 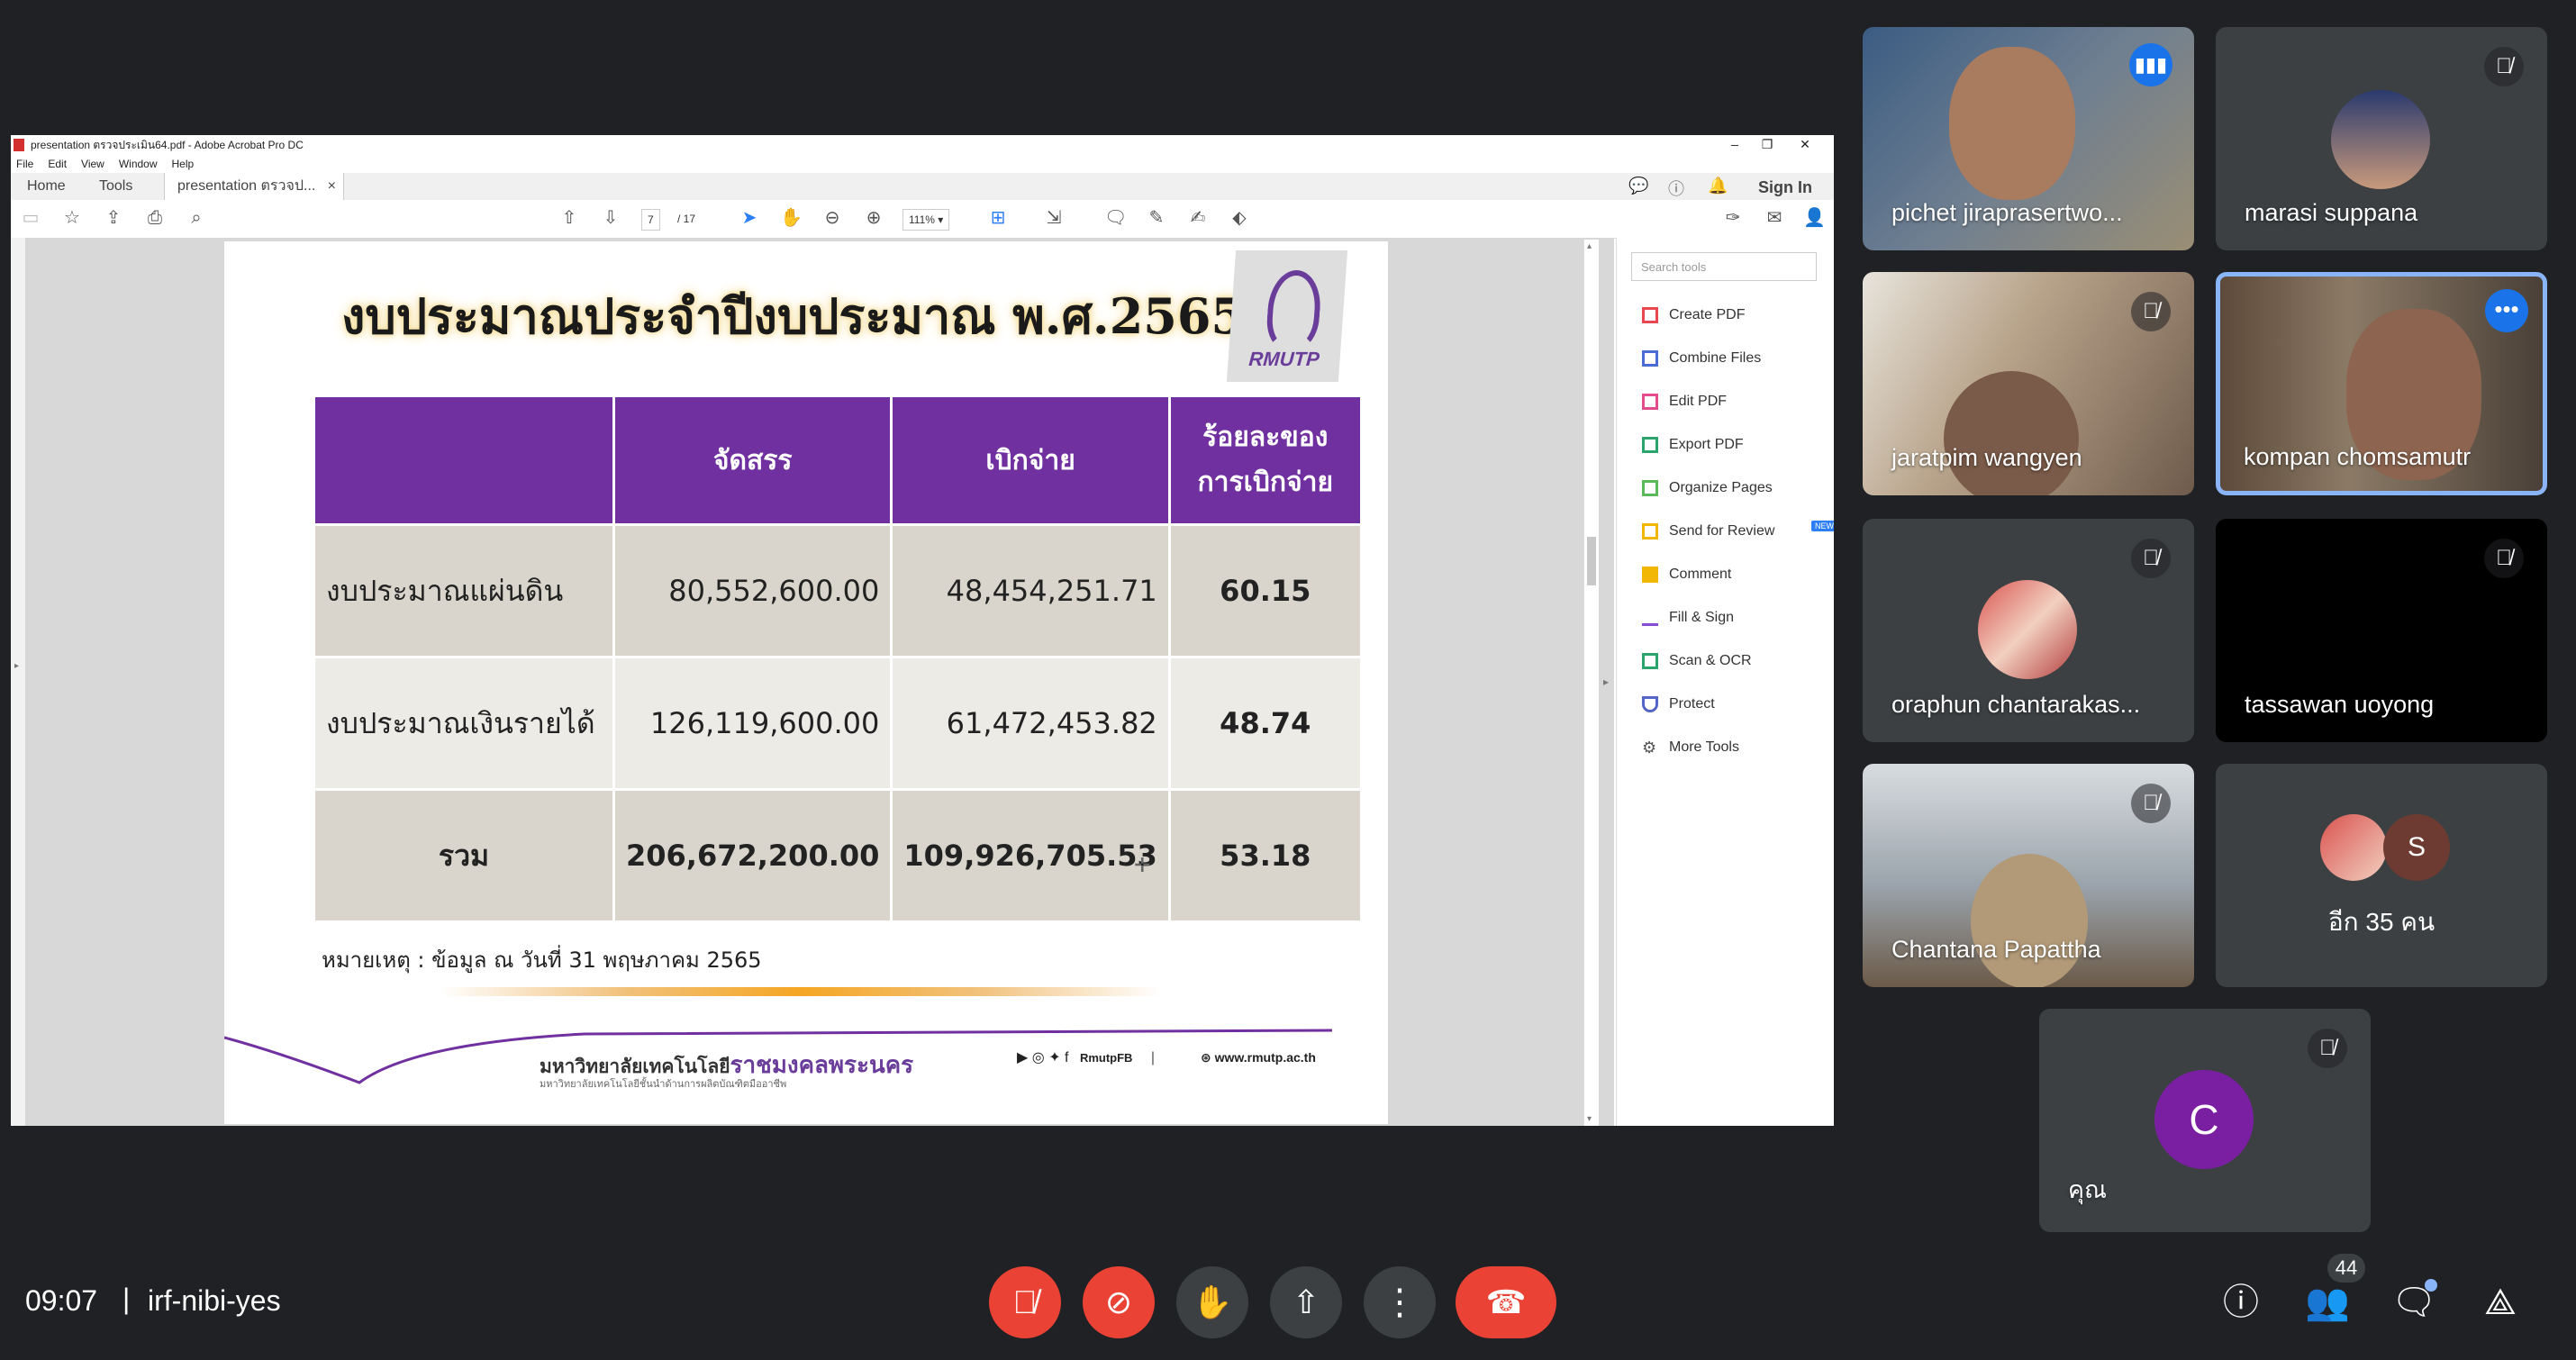 I want to click on zoom-select: 111% ▾, so click(x=926, y=220).